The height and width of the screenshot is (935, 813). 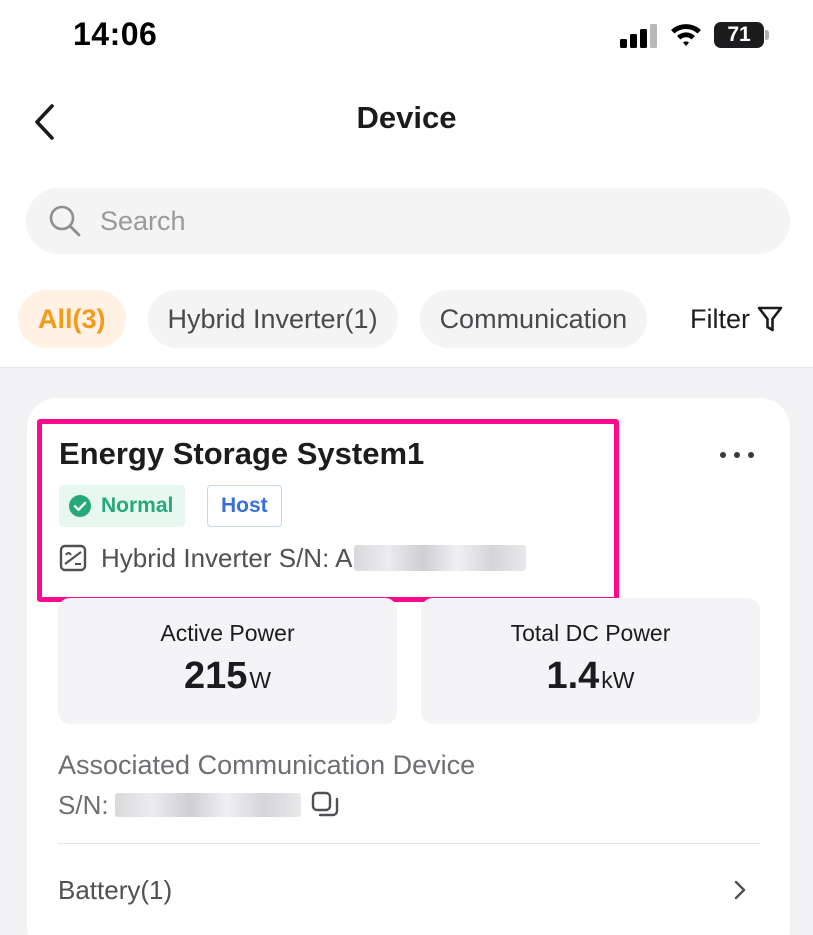 What do you see at coordinates (409, 843) in the screenshot?
I see `divider` at bounding box center [409, 843].